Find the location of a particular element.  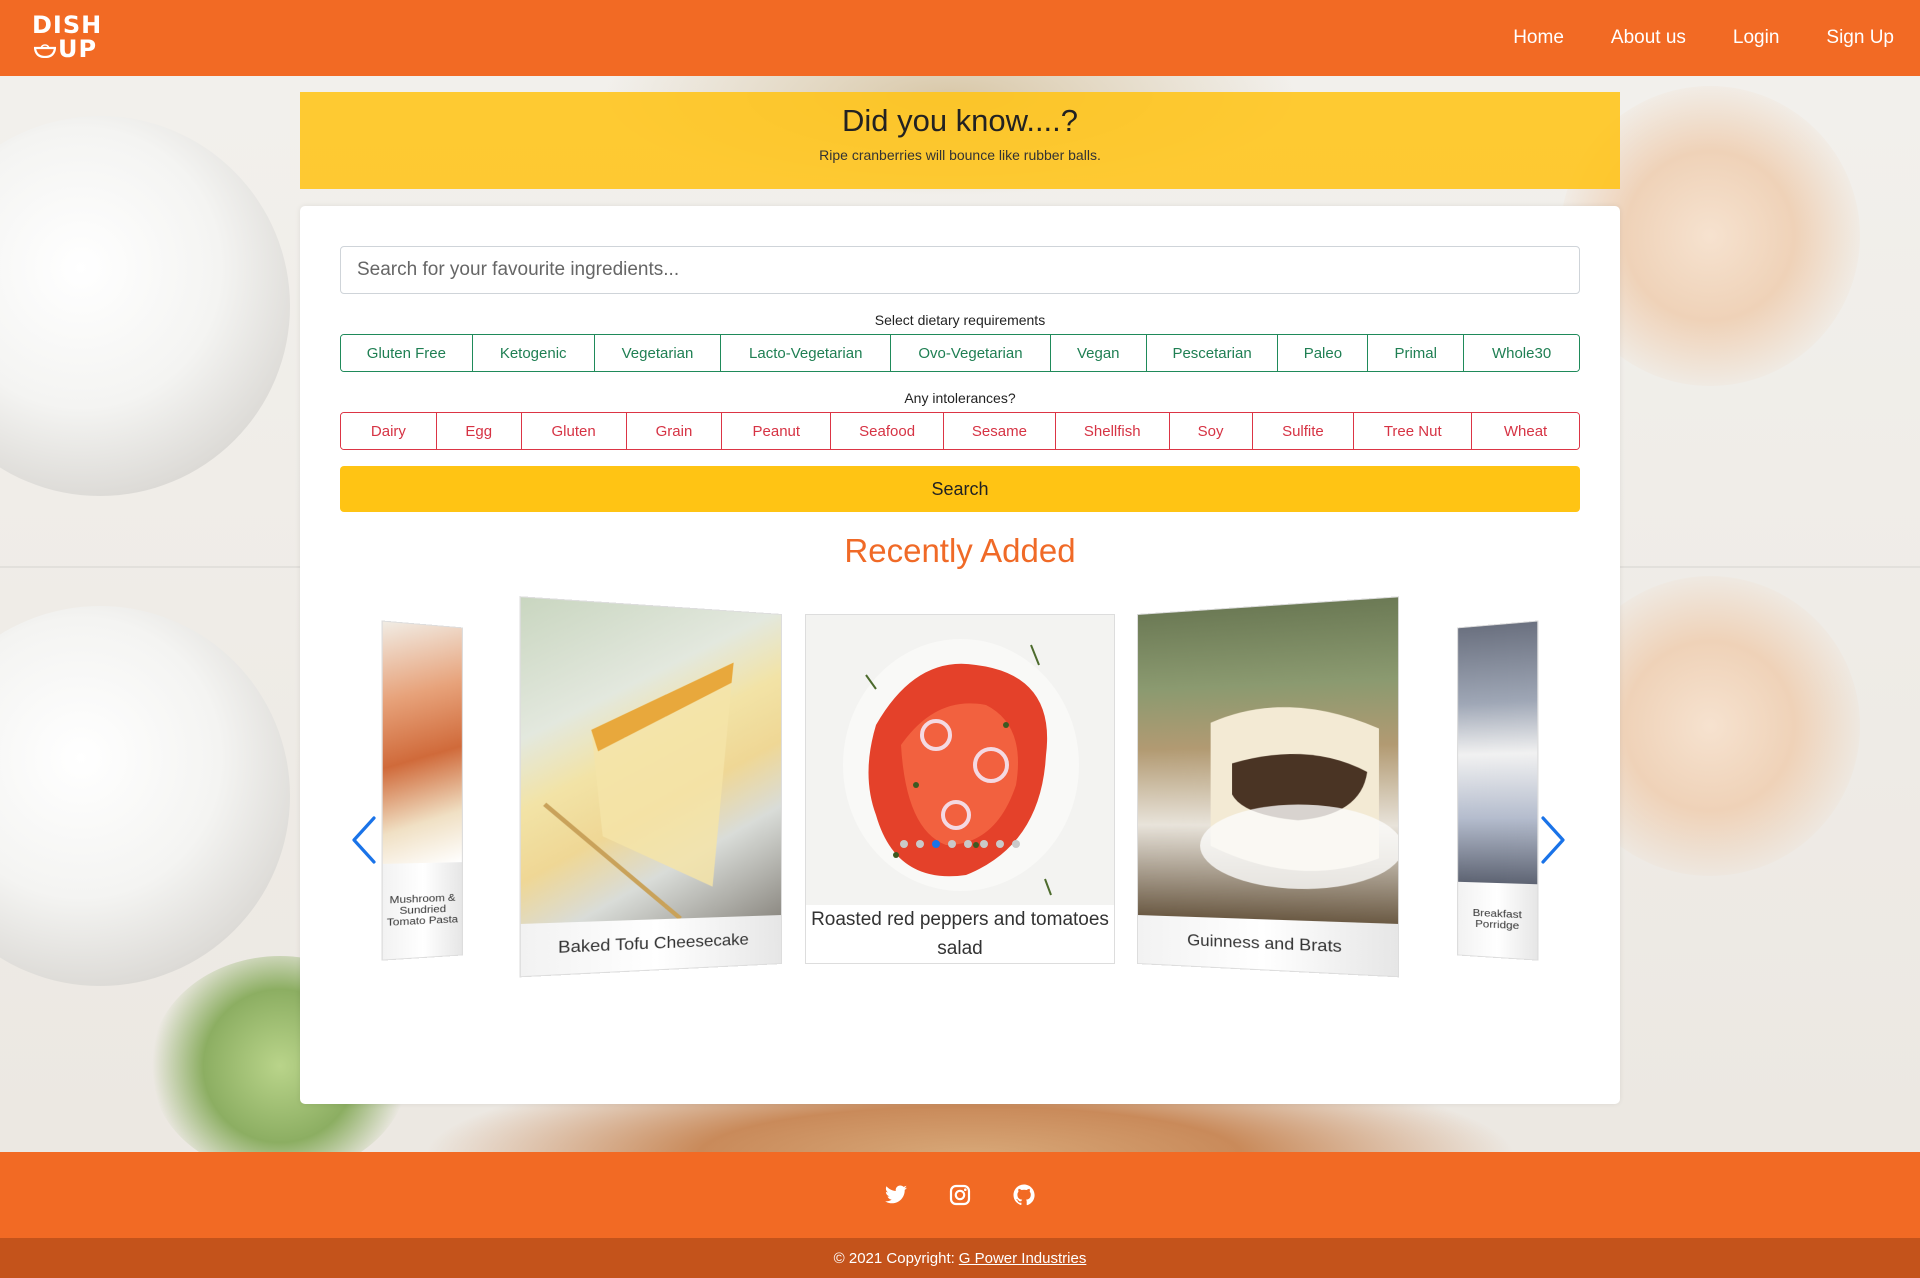

intolerance-option-sesame: Sesame is located at coordinates (1000, 431).